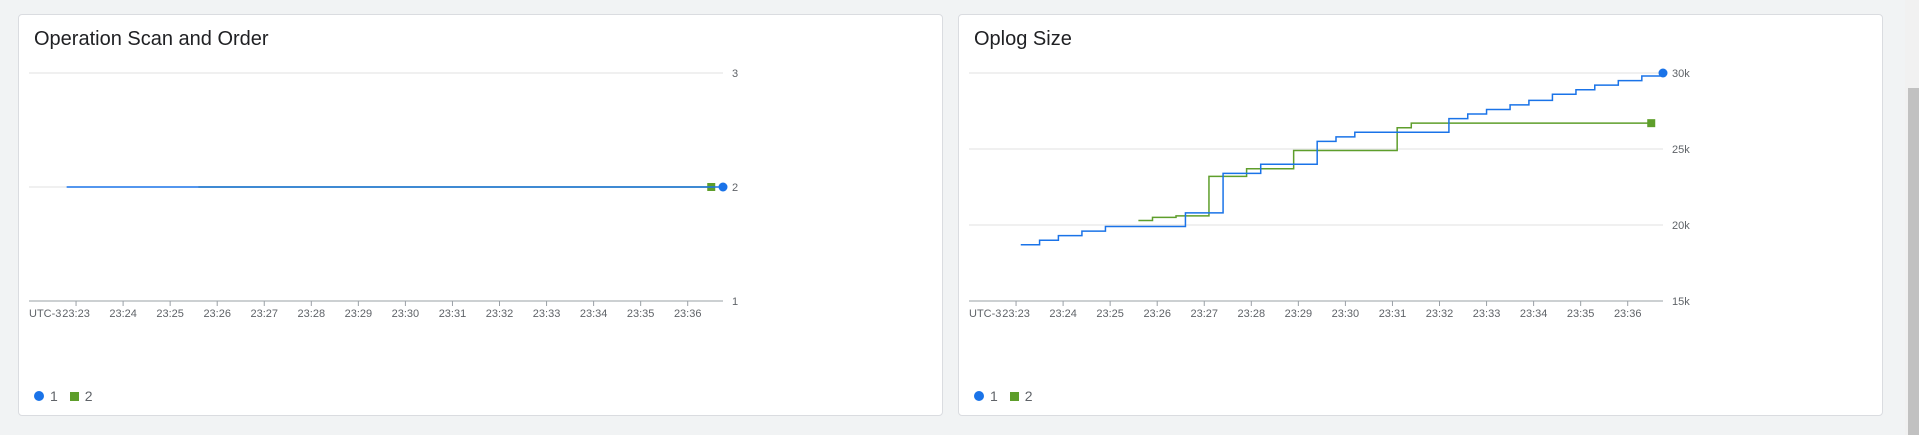 The height and width of the screenshot is (435, 1919). Describe the element at coordinates (735, 74) in the screenshot. I see `y-tick-label: 3` at that location.